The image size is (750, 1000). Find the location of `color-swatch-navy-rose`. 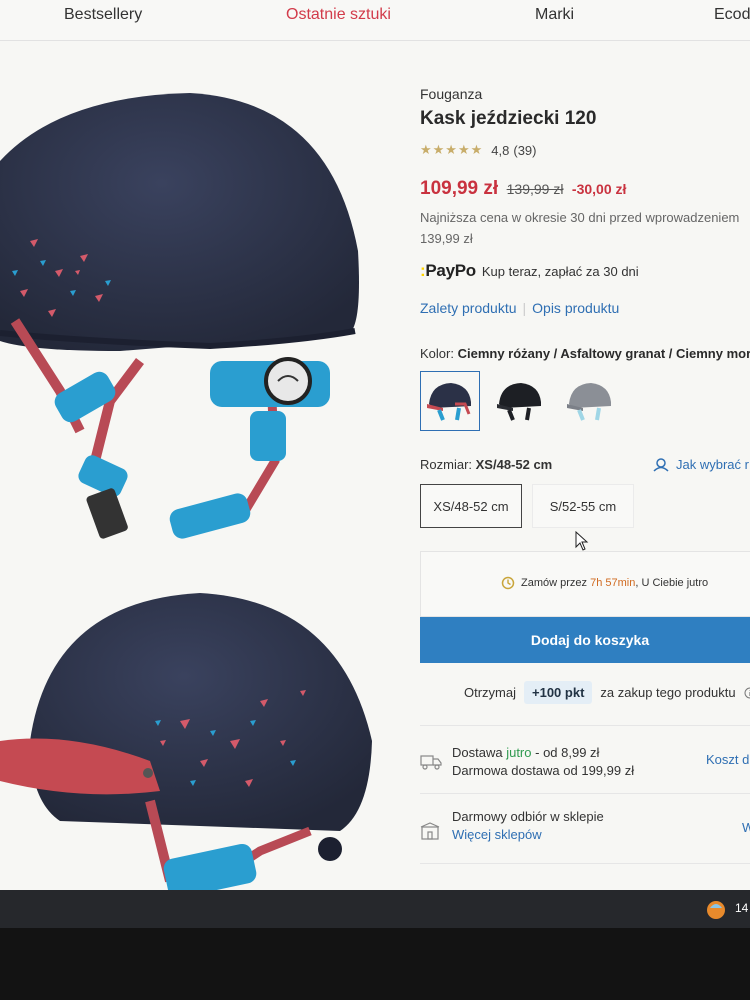

color-swatch-navy-rose is located at coordinates (450, 401).